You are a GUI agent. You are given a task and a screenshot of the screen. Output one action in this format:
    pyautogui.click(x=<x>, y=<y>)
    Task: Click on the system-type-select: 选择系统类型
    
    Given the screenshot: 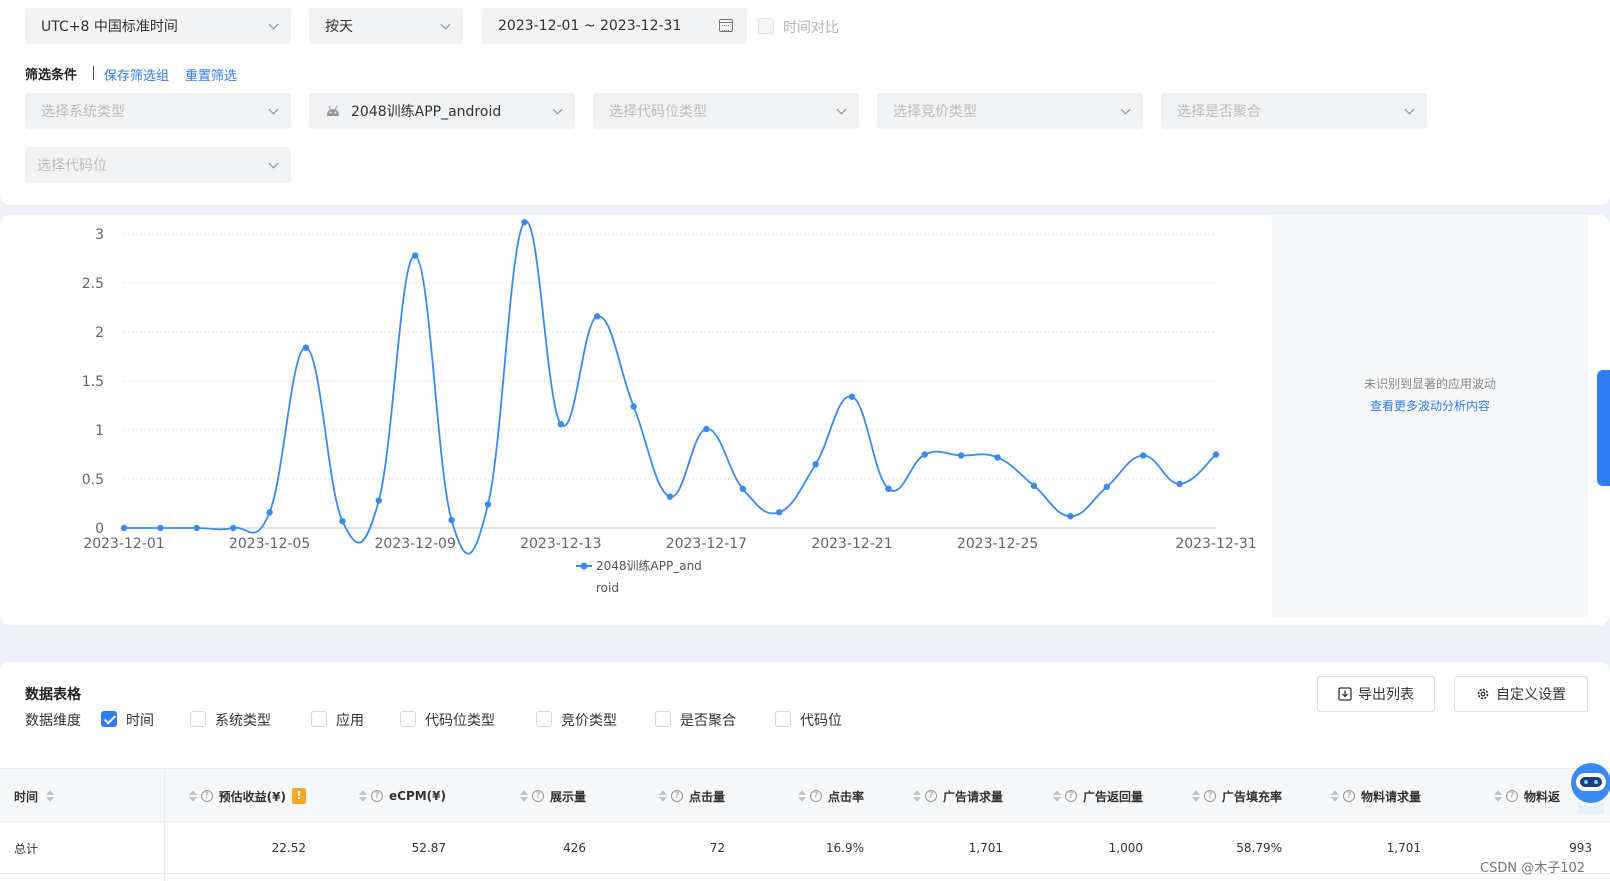 What is the action you would take?
    pyautogui.click(x=158, y=111)
    